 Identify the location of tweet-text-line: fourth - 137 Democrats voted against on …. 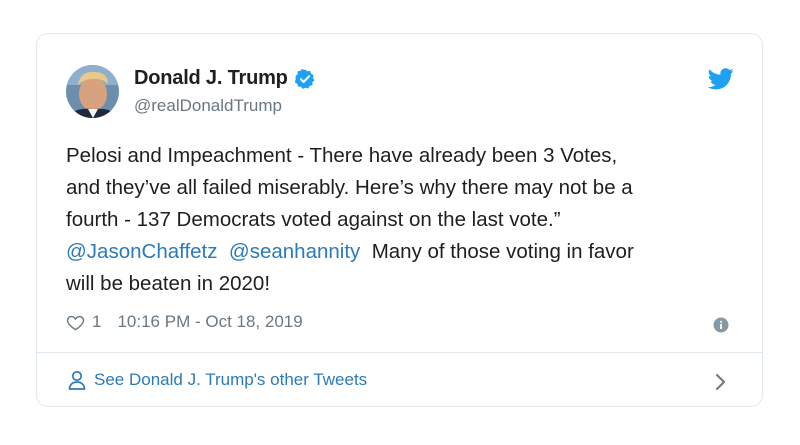
(313, 219).